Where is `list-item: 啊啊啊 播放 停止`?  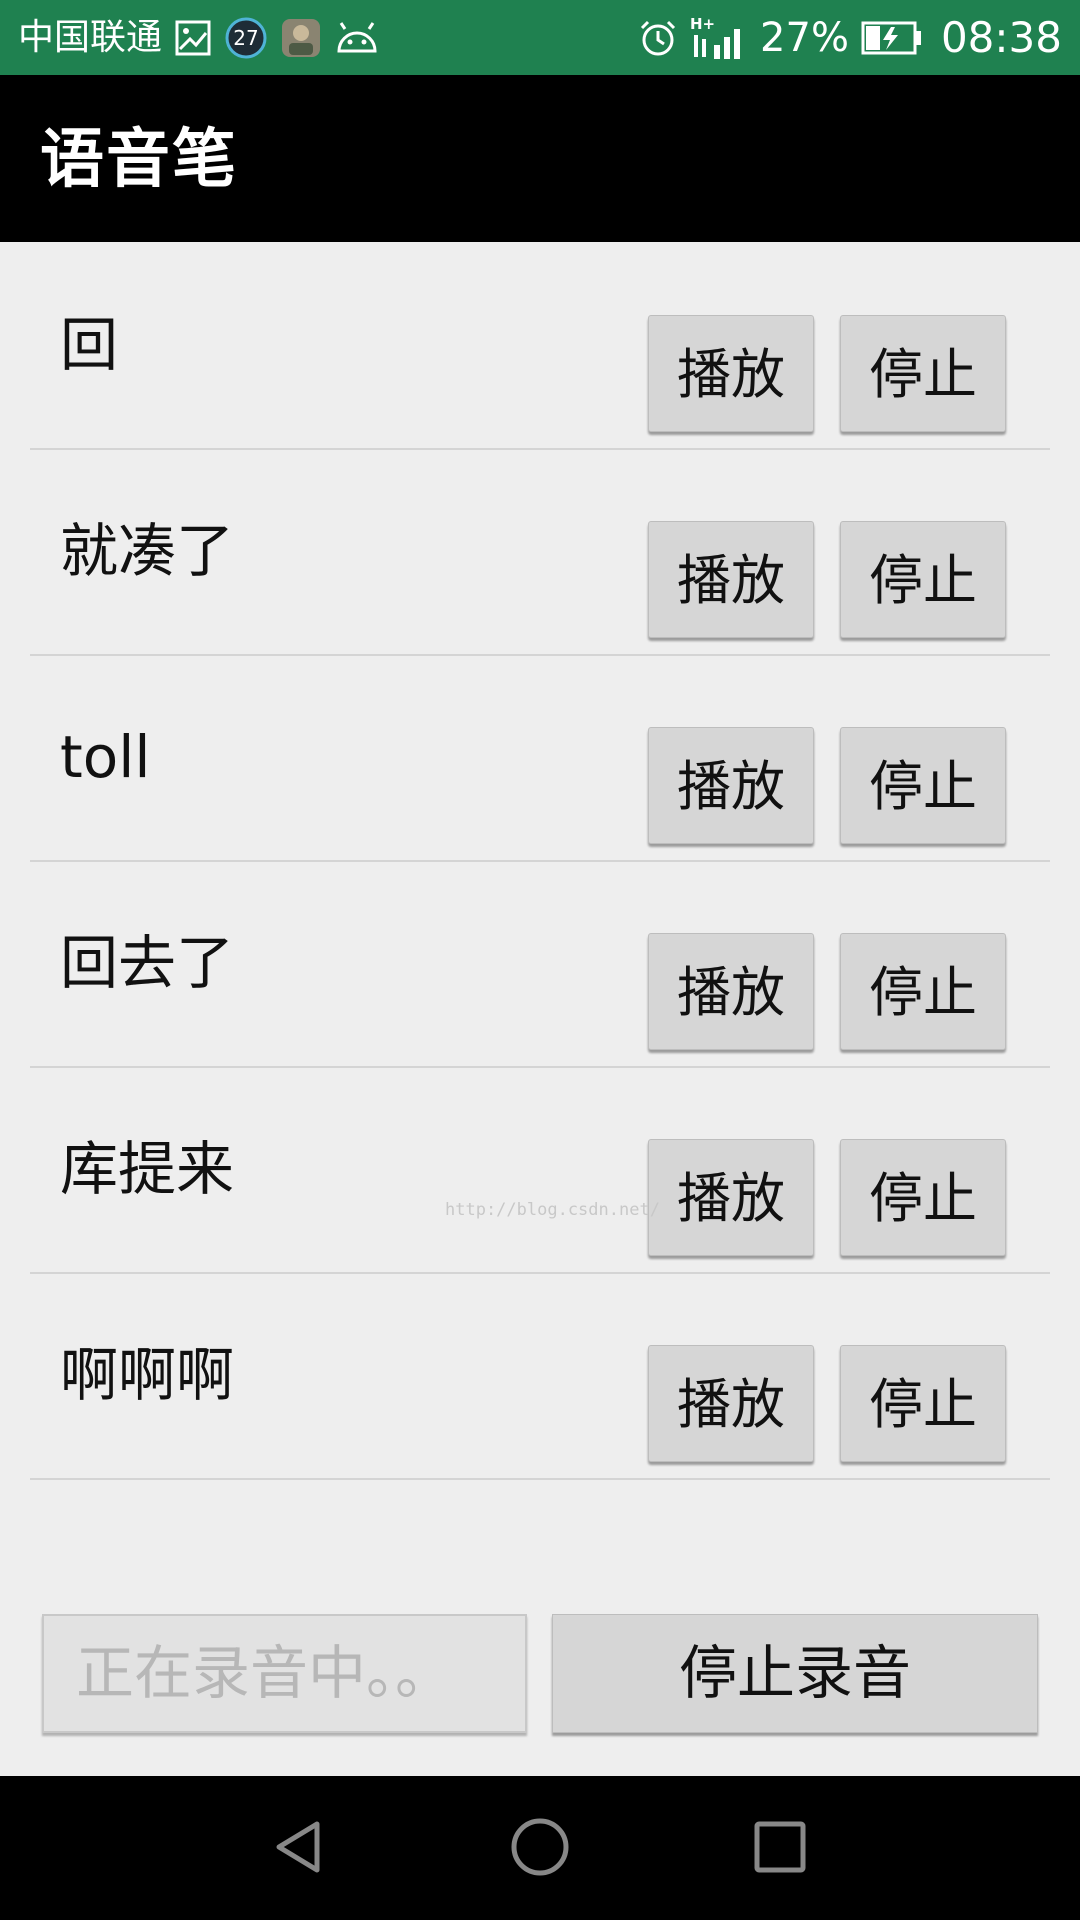
list-item: 啊啊啊 播放 停止 is located at coordinates (540, 1376).